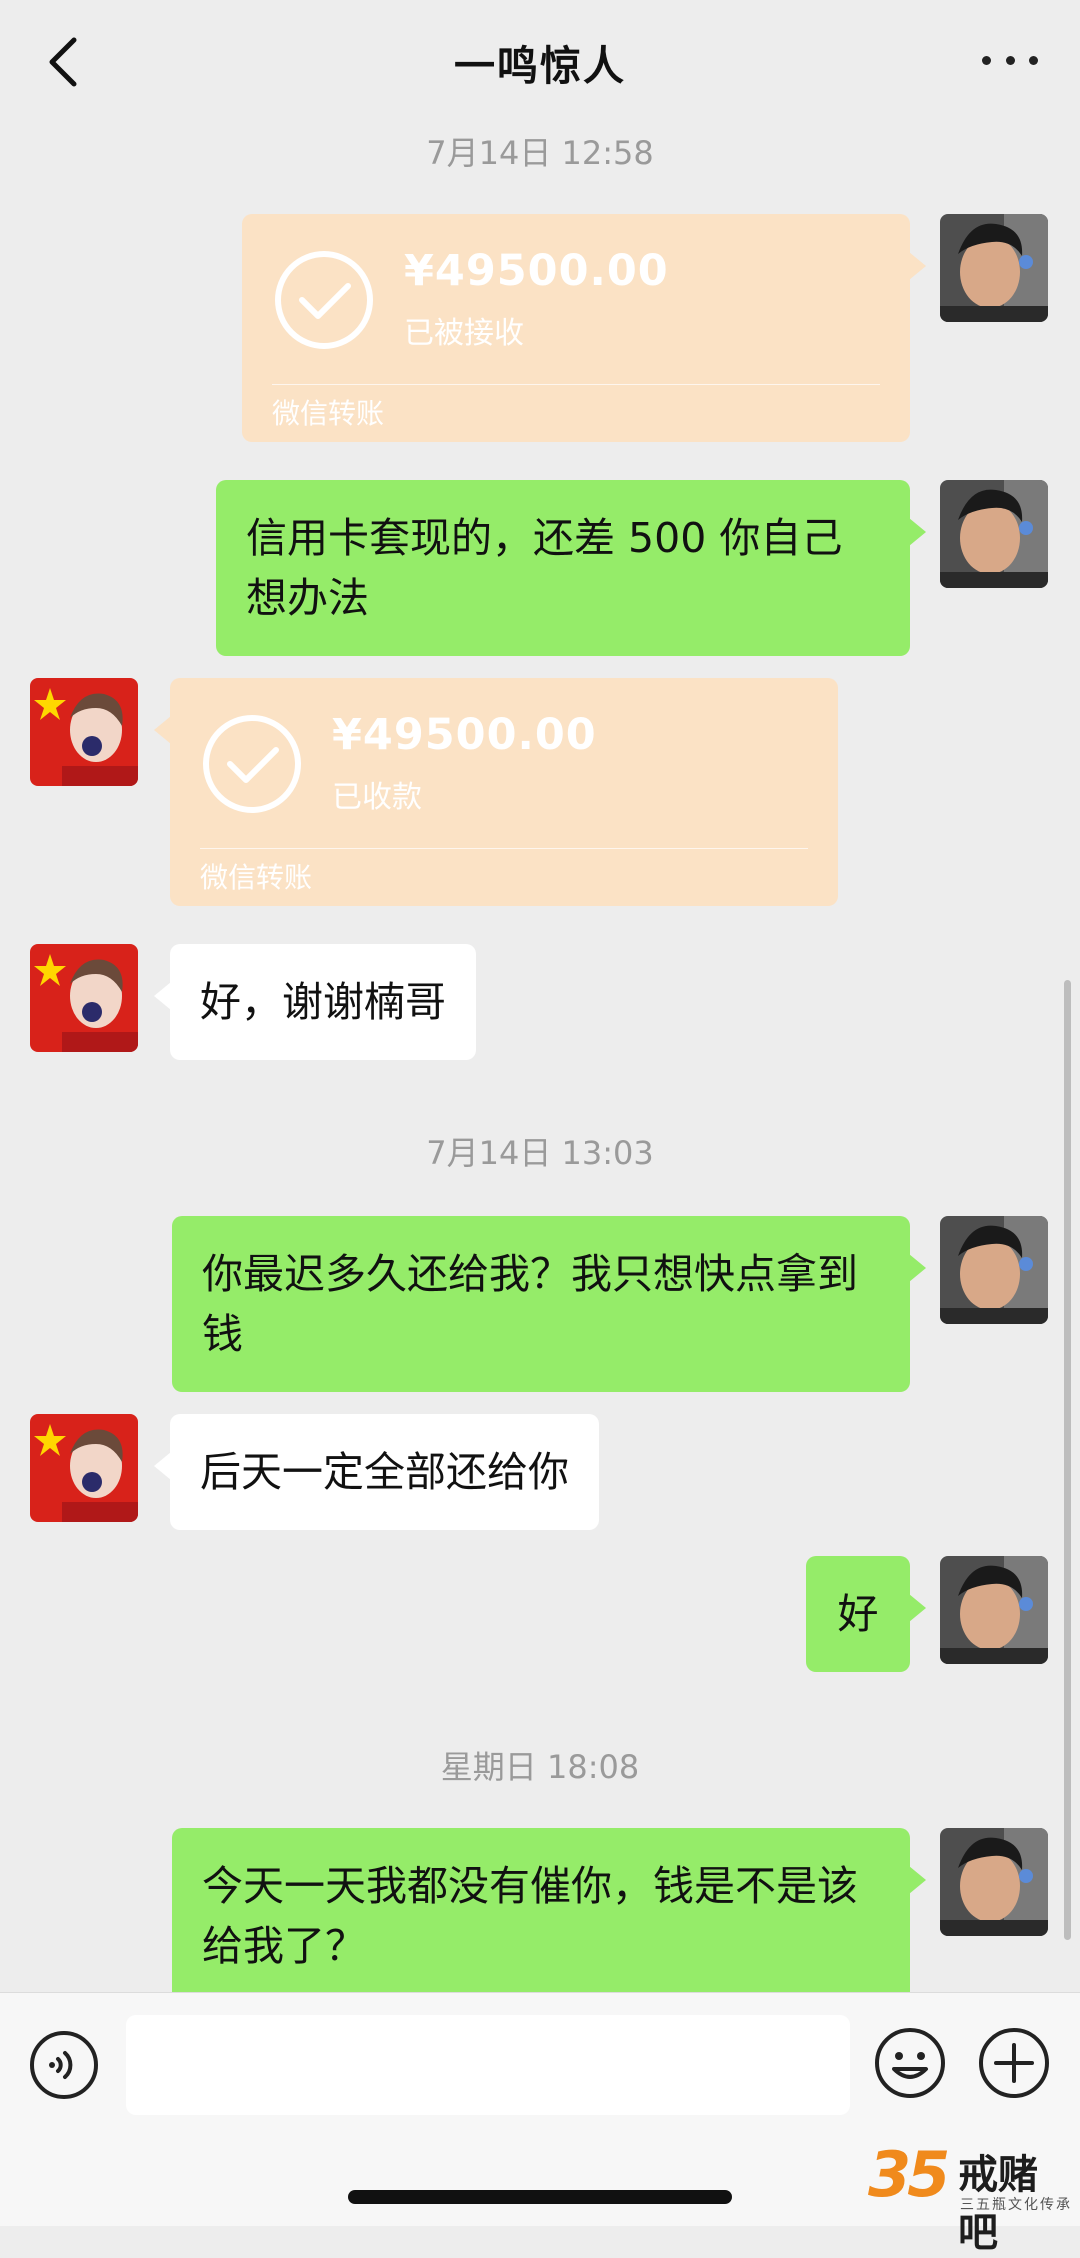 The width and height of the screenshot is (1080, 2258). What do you see at coordinates (584, 328) in the screenshot?
I see `transfer-card: ¥49500.00 已被接收 微信转账` at bounding box center [584, 328].